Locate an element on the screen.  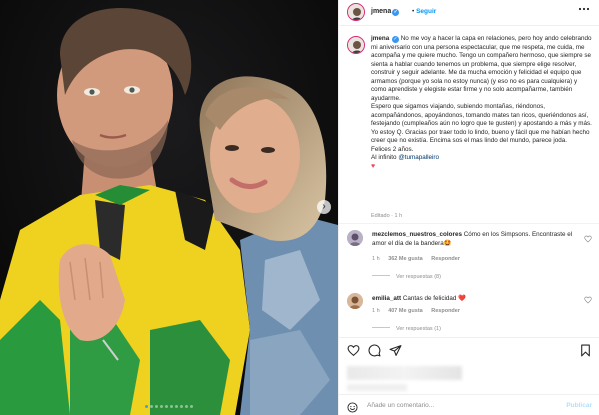
follow-label: Seguir is located at coordinates (426, 11).